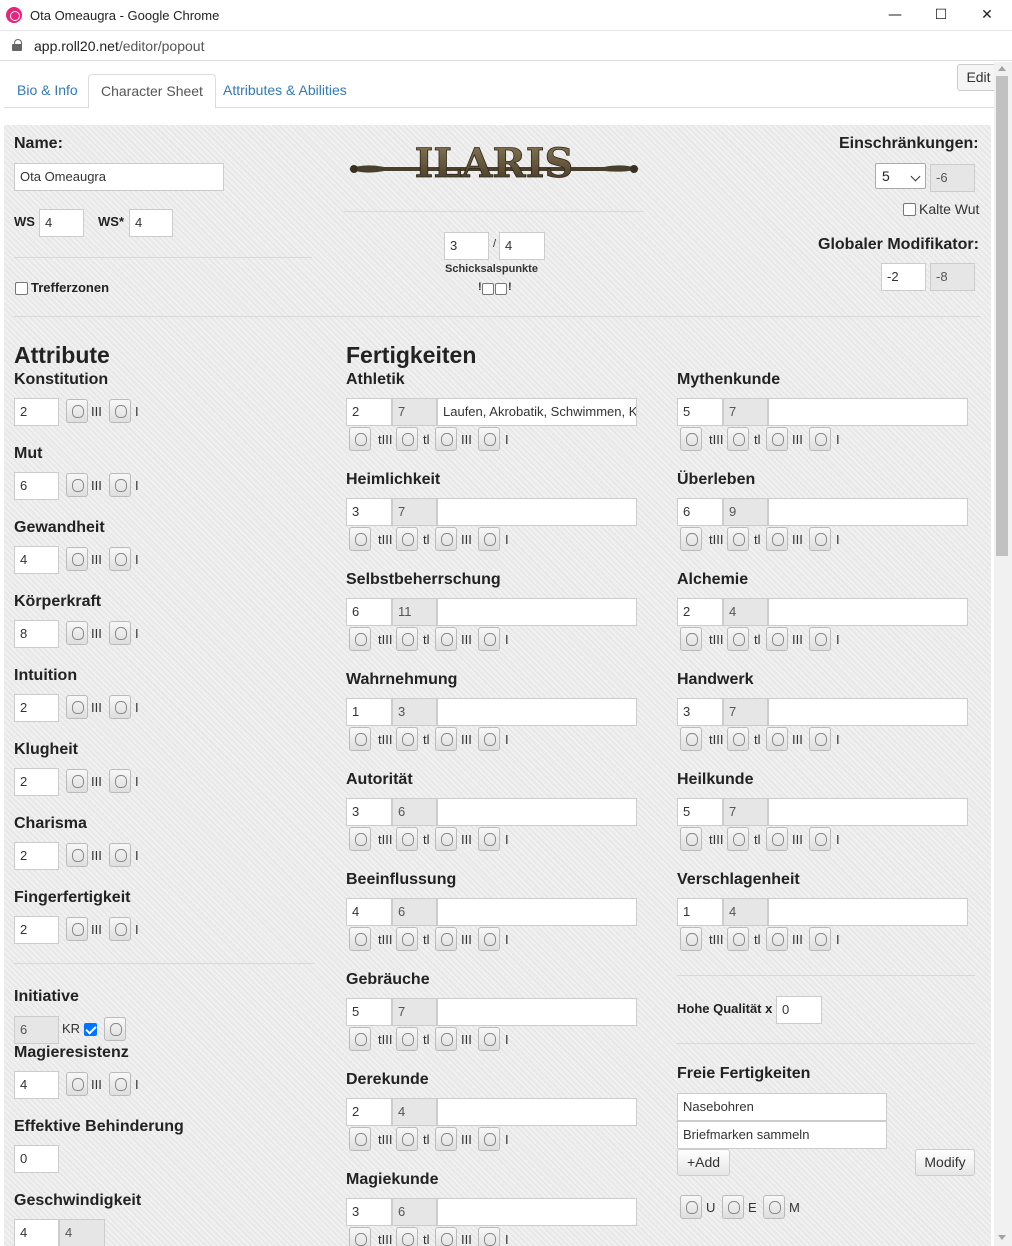  Describe the element at coordinates (152, 91) in the screenshot. I see `tab-character-sheet: Character Sheet` at that location.